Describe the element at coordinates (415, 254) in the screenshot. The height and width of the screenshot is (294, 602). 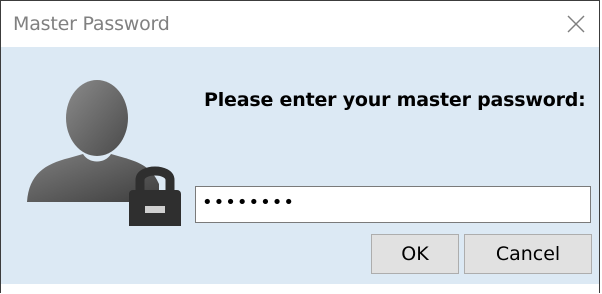
I see `ok-button: OK` at that location.